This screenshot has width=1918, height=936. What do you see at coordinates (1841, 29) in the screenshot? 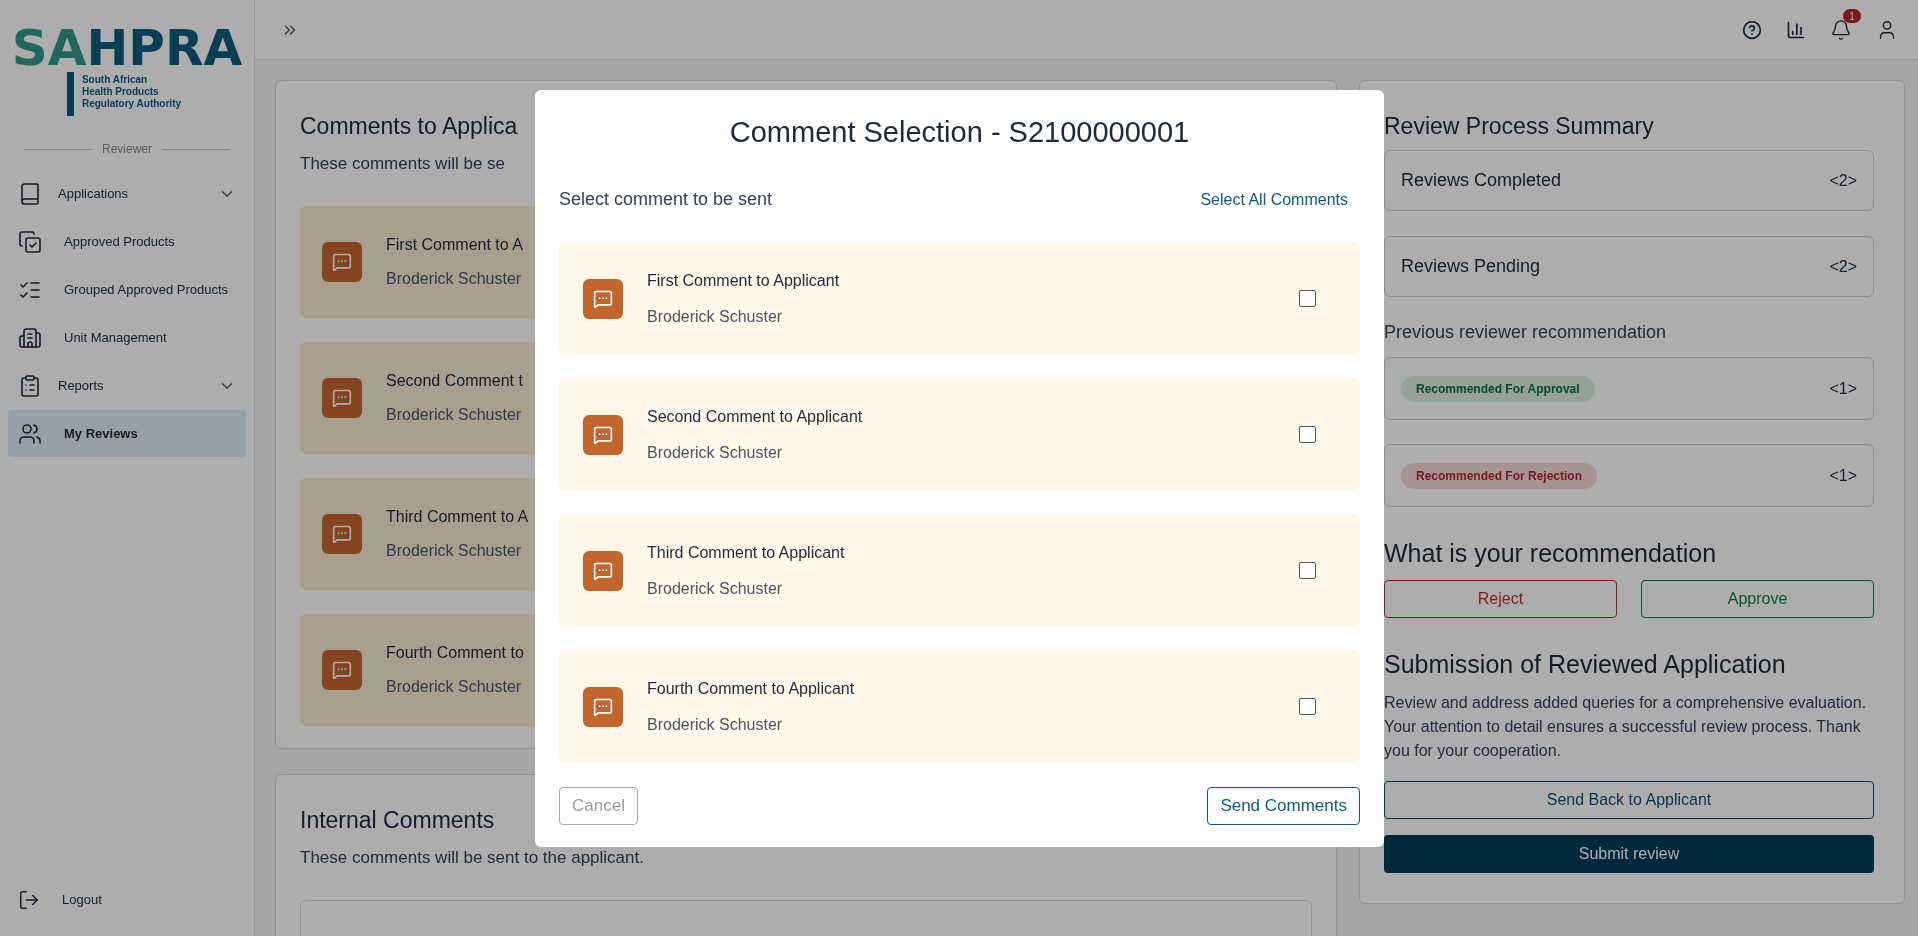
I see `bell-icon` at bounding box center [1841, 29].